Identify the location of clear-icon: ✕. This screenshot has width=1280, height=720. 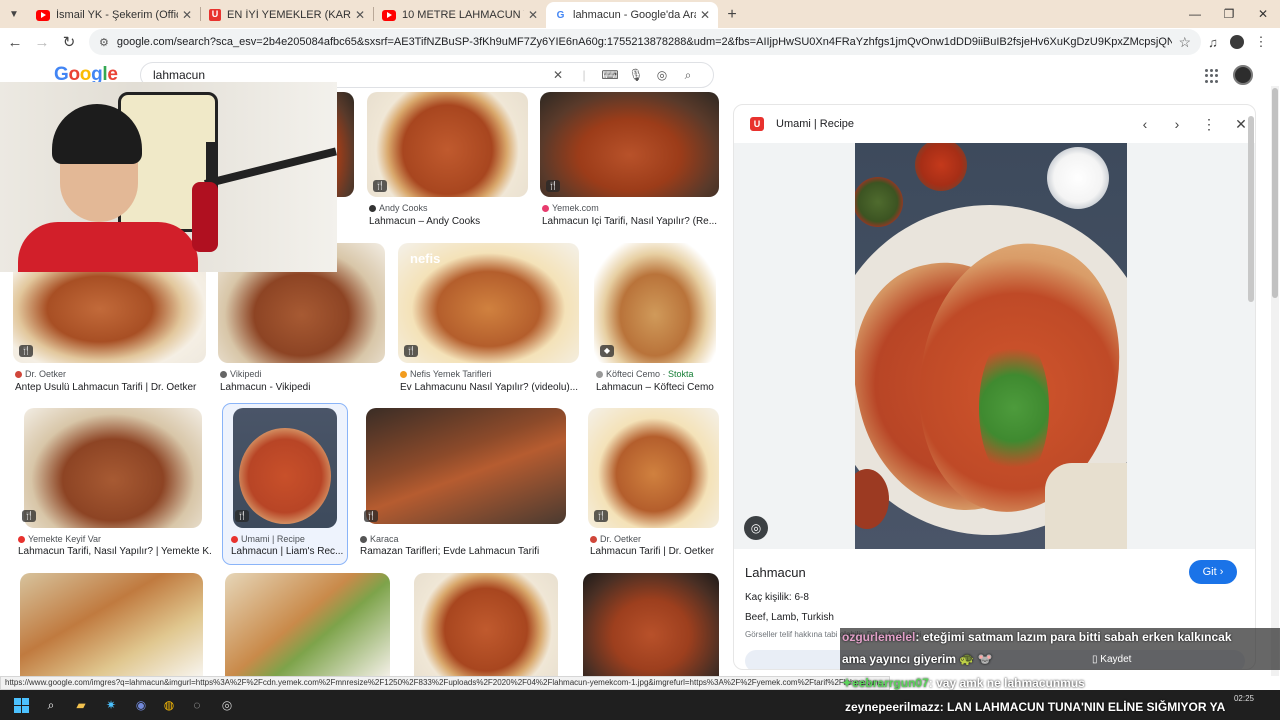
(558, 75).